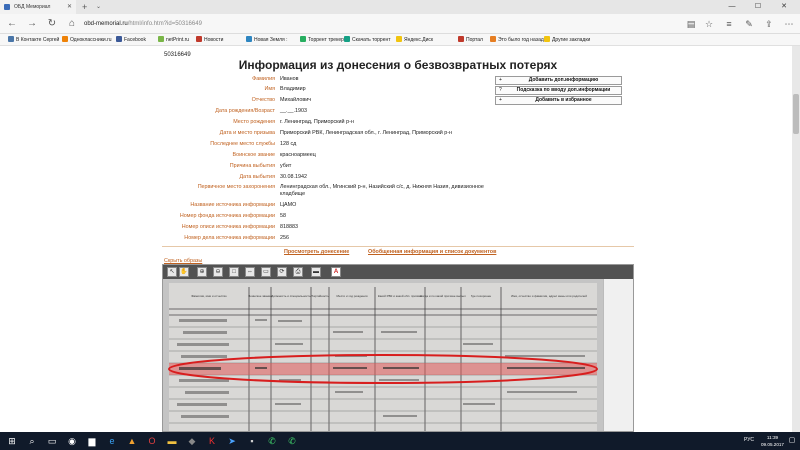  Describe the element at coordinates (12, 441) in the screenshot. I see `start-windows-icon: ⊞` at that location.